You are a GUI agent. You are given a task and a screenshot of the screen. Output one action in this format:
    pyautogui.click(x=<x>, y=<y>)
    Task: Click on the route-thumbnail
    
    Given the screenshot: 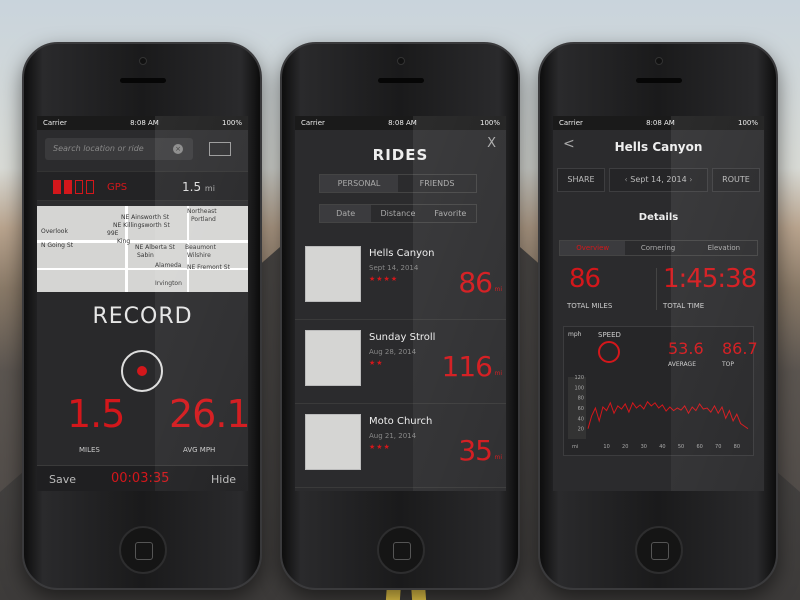 What is the action you would take?
    pyautogui.click(x=333, y=274)
    